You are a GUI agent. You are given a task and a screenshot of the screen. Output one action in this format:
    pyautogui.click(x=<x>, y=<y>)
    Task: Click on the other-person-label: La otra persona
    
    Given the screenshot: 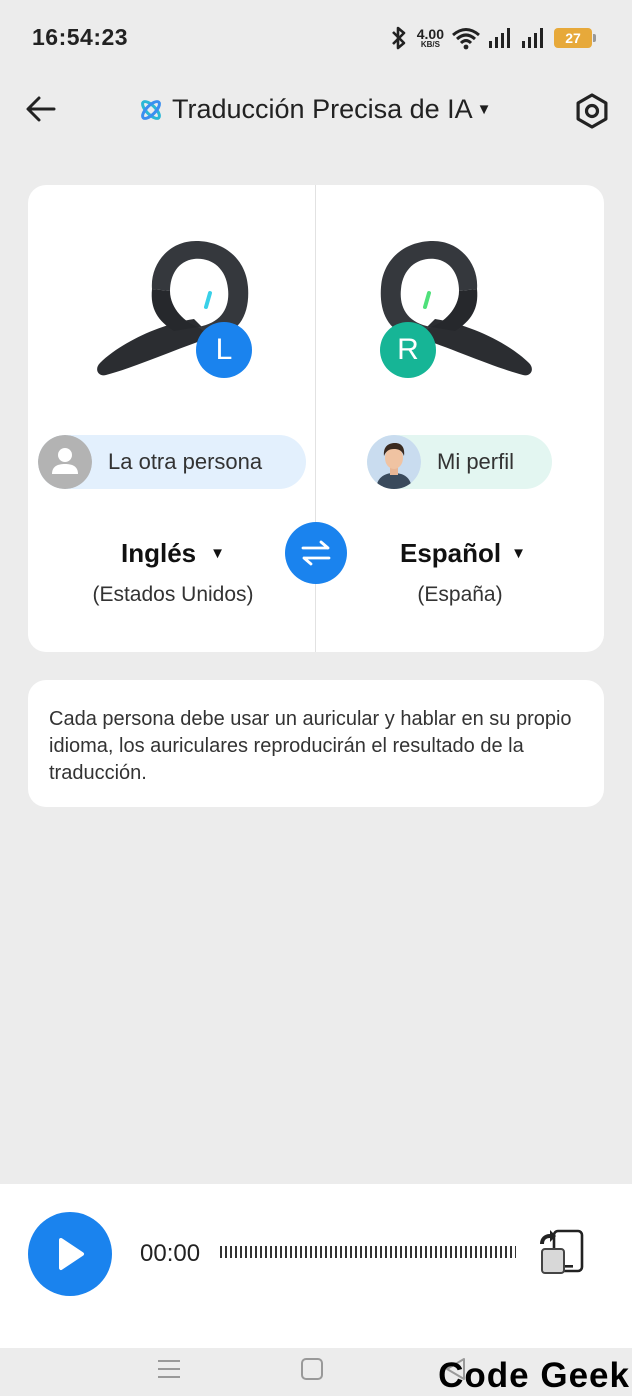 What is the action you would take?
    pyautogui.click(x=185, y=461)
    